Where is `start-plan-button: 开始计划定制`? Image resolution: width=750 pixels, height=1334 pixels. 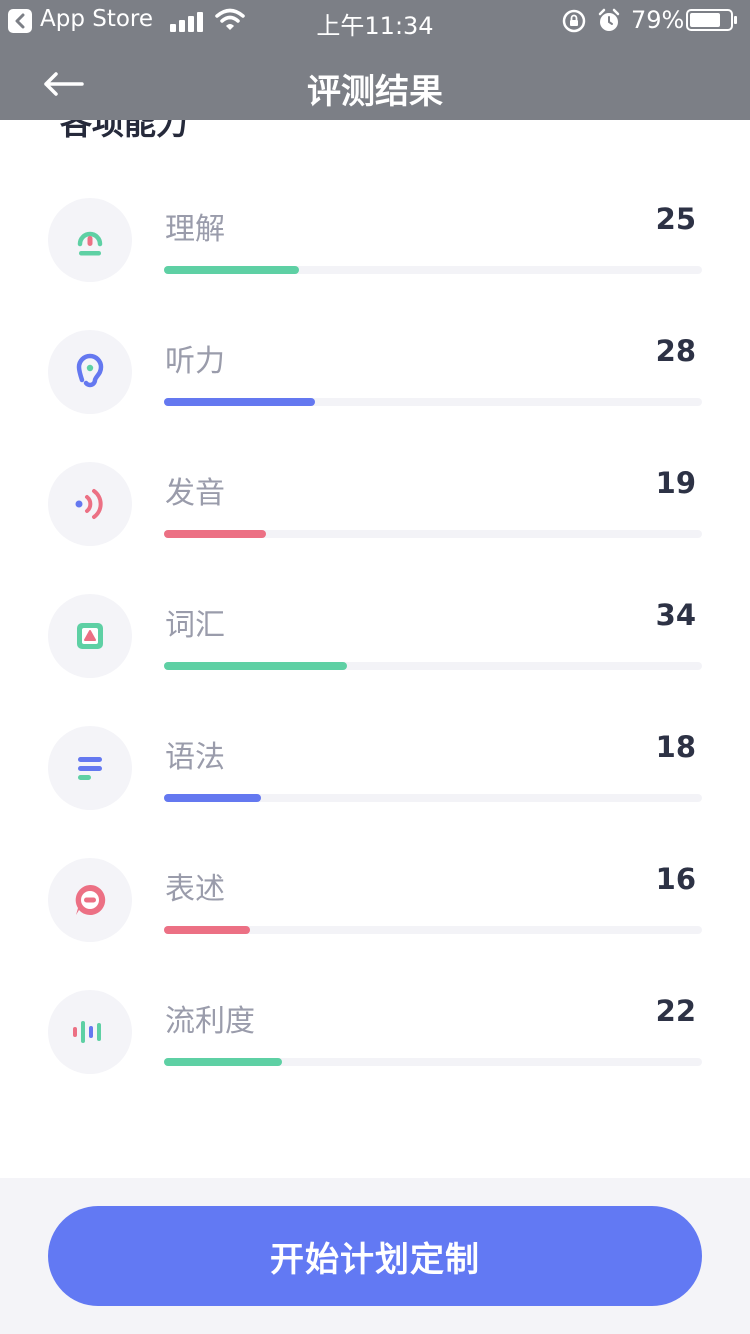 start-plan-button: 开始计划定制 is located at coordinates (375, 1256).